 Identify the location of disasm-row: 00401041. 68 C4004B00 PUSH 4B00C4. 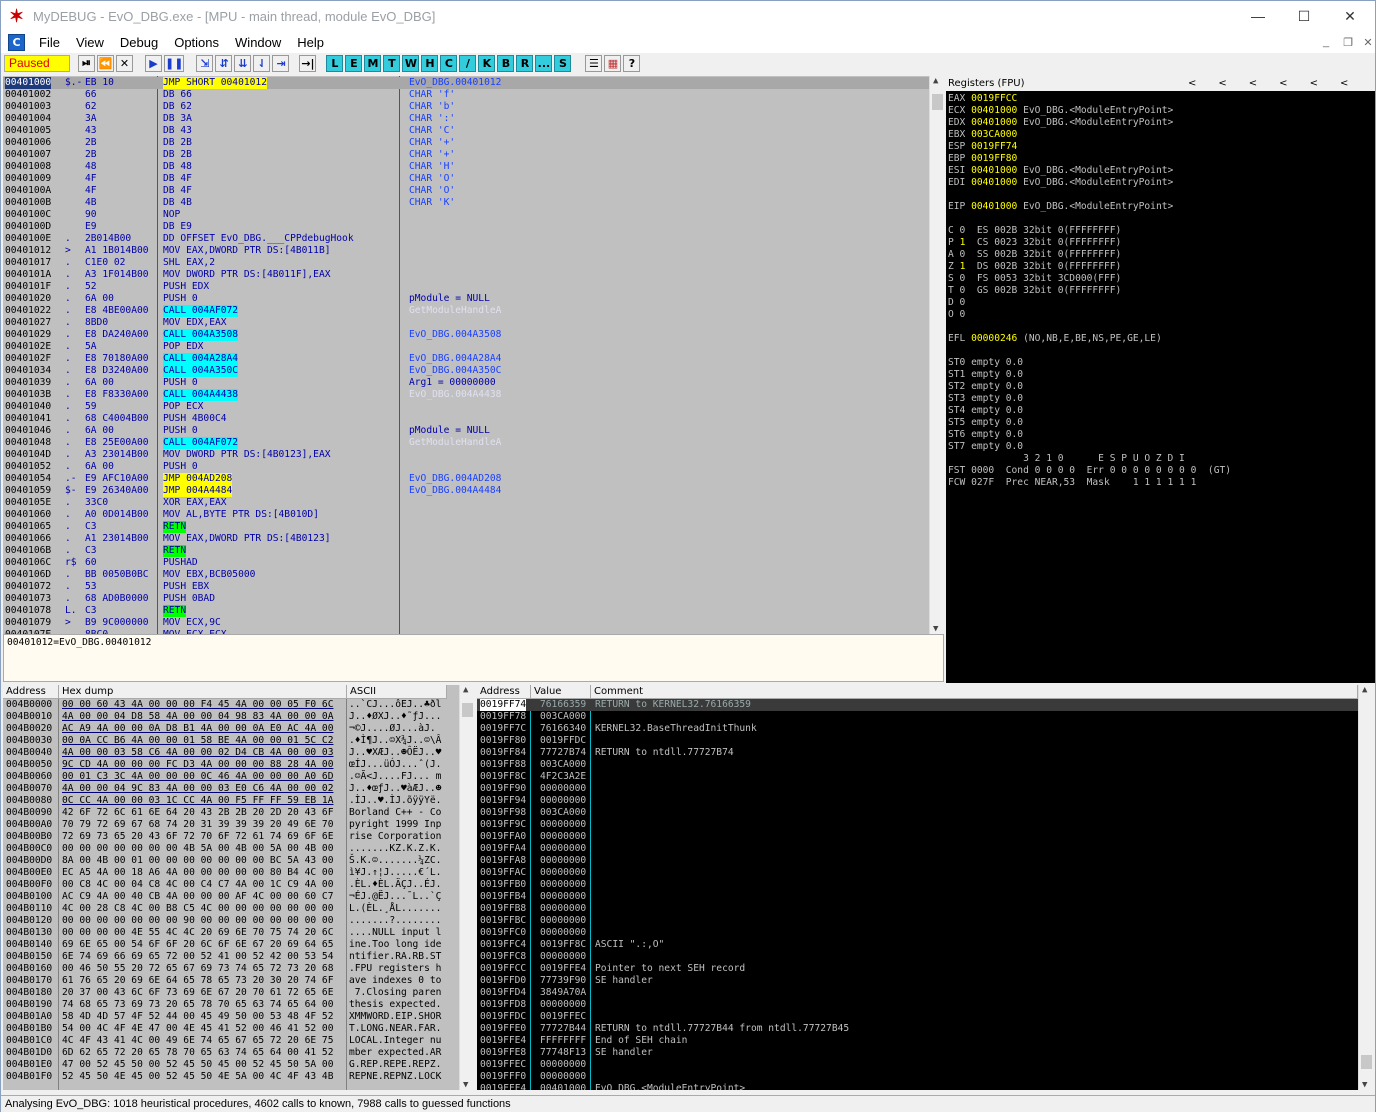
(466, 419).